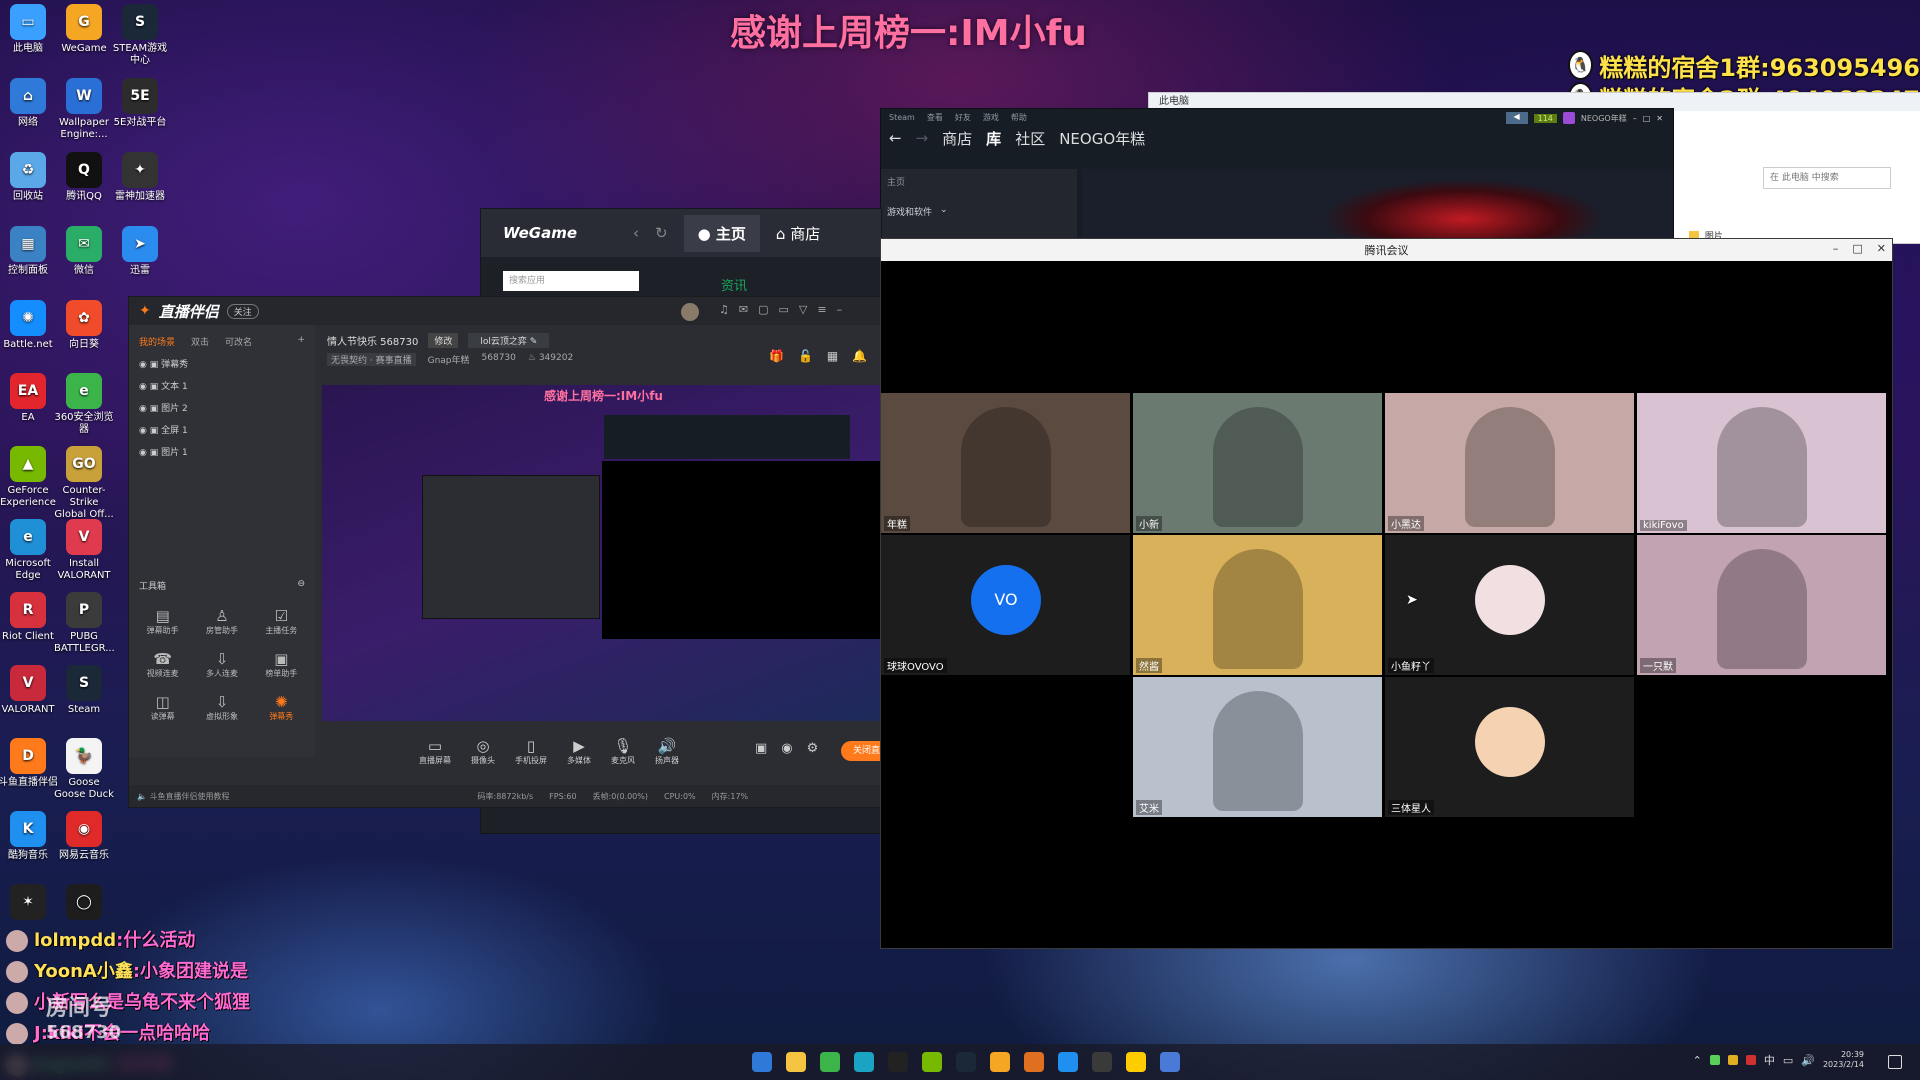 The image size is (1920, 1080). I want to click on desktop-icon: ⌂ 网络, so click(29, 103).